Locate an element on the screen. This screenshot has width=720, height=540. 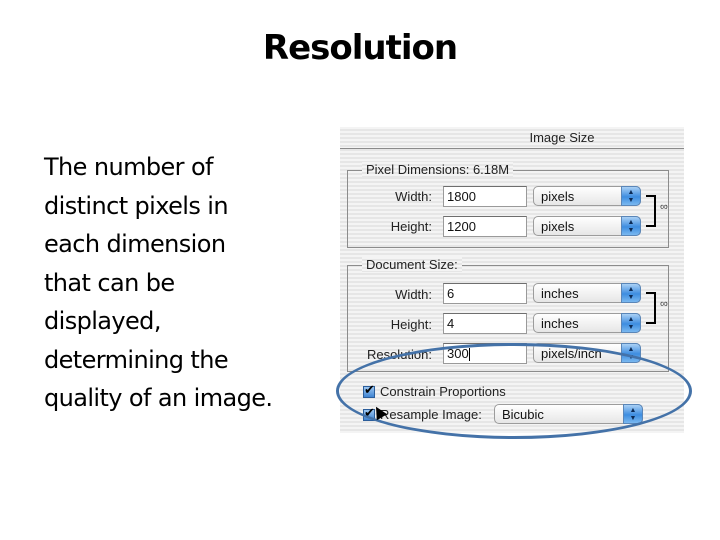
dialog-title: Image Size is located at coordinates (512, 138).